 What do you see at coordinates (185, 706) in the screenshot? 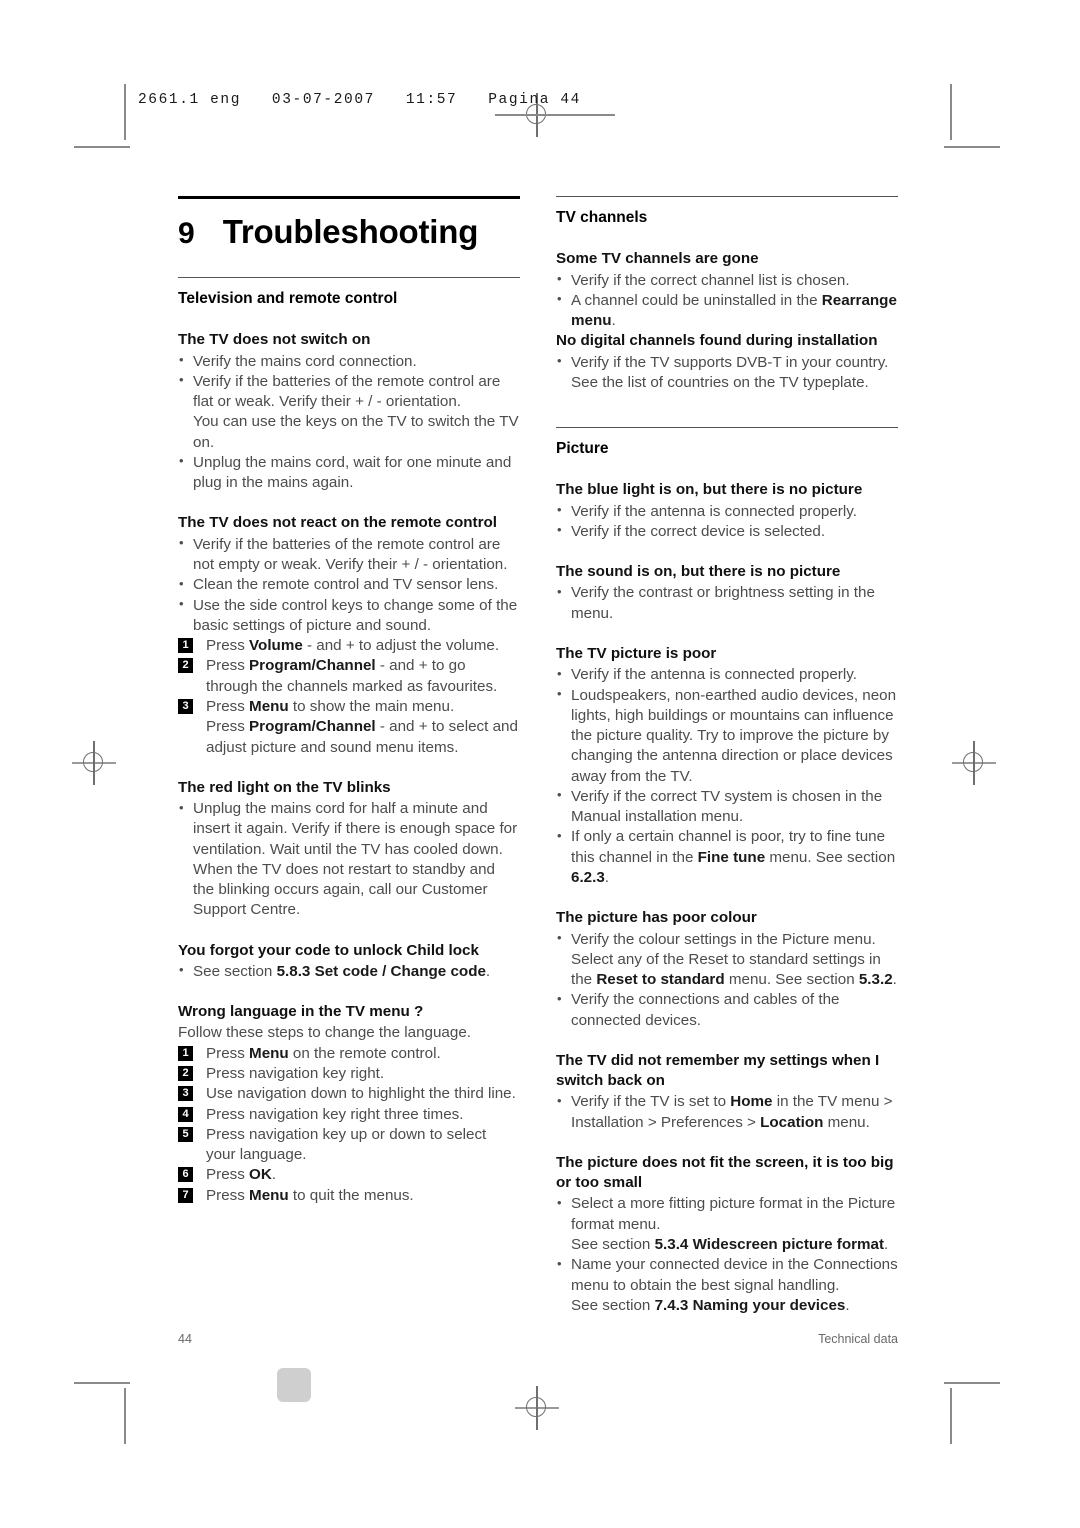
I see `step-number-badge: 3` at bounding box center [185, 706].